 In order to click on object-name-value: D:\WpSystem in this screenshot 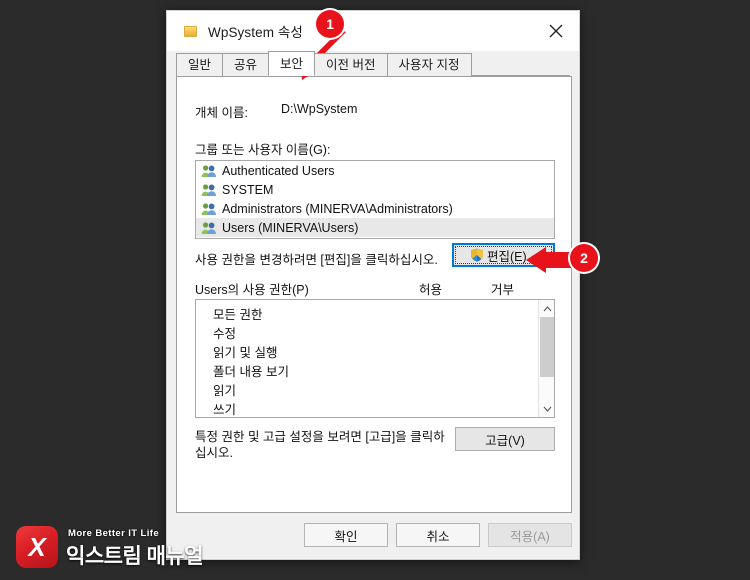, I will do `click(319, 109)`.